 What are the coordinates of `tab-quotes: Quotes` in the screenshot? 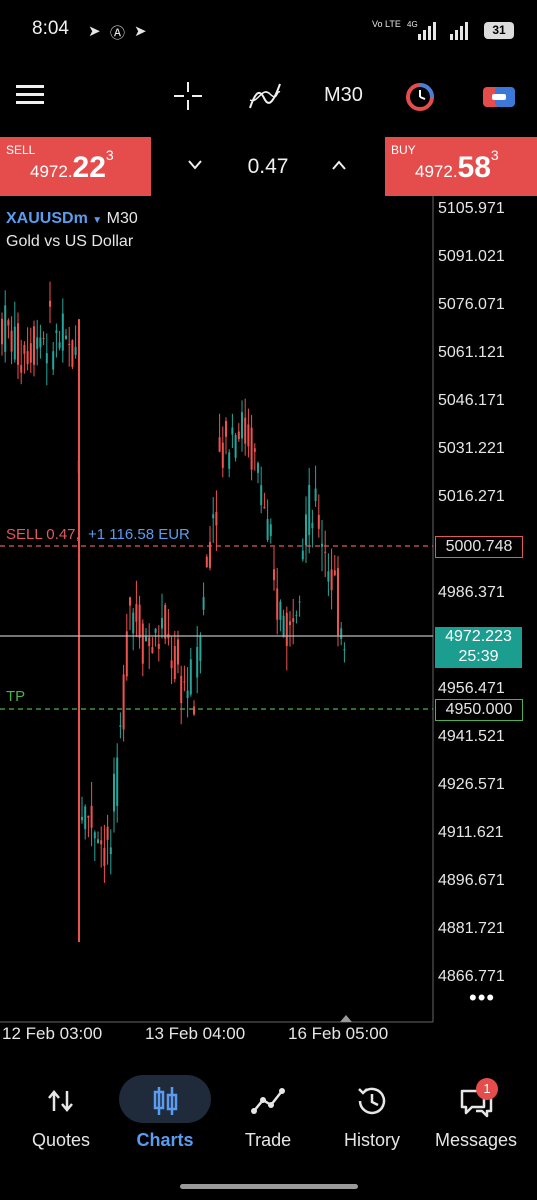 It's located at (61, 1115).